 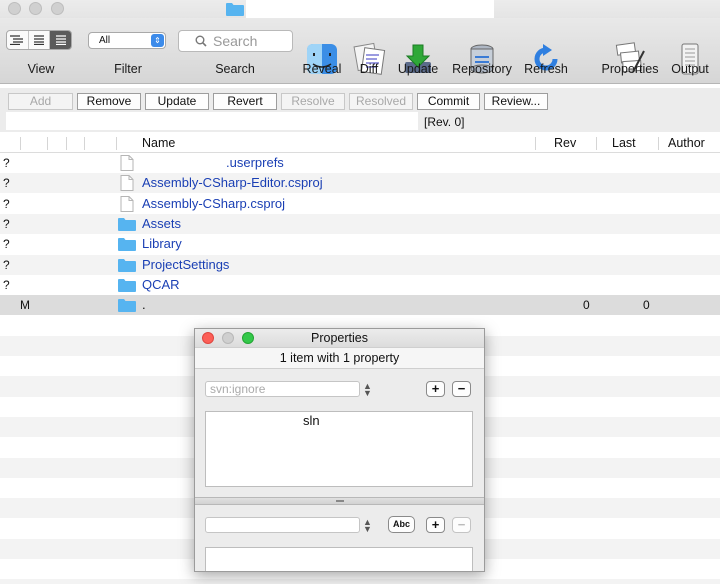 What do you see at coordinates (461, 389) in the screenshot?
I see `remove-property-button: −` at bounding box center [461, 389].